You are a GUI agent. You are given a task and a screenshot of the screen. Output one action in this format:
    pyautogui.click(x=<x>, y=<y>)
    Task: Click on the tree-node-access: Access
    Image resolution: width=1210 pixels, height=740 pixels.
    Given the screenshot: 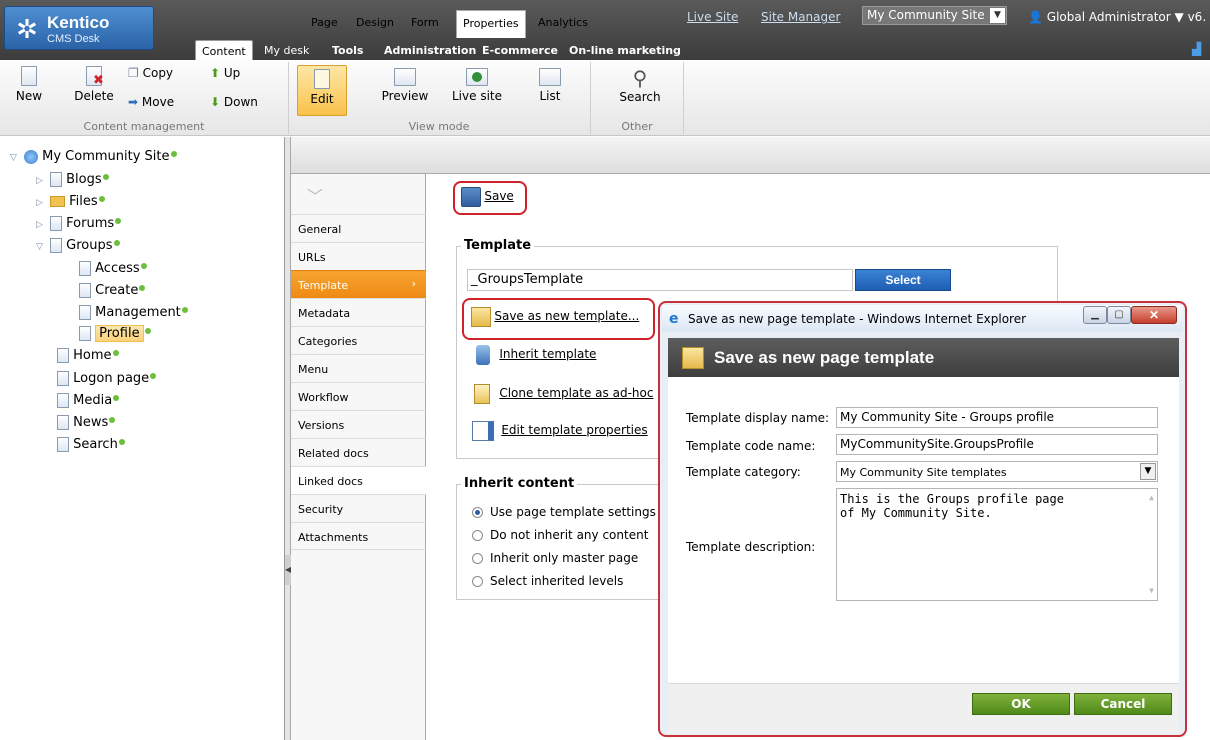 What is the action you would take?
    pyautogui.click(x=113, y=270)
    